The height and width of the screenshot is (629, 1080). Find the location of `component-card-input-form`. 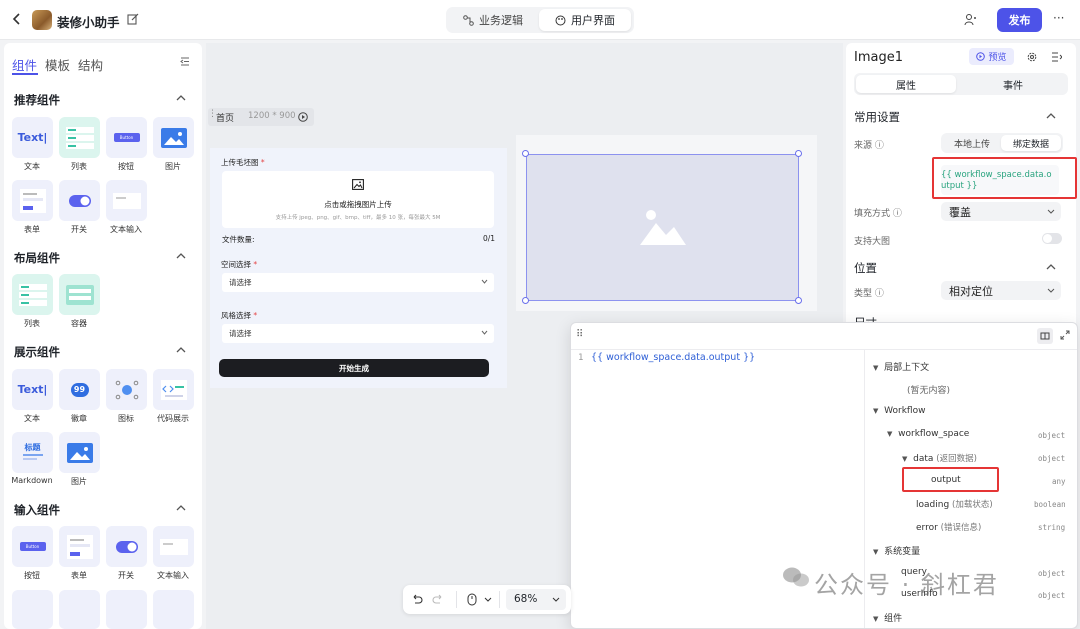

component-card-input-form is located at coordinates (79, 546).